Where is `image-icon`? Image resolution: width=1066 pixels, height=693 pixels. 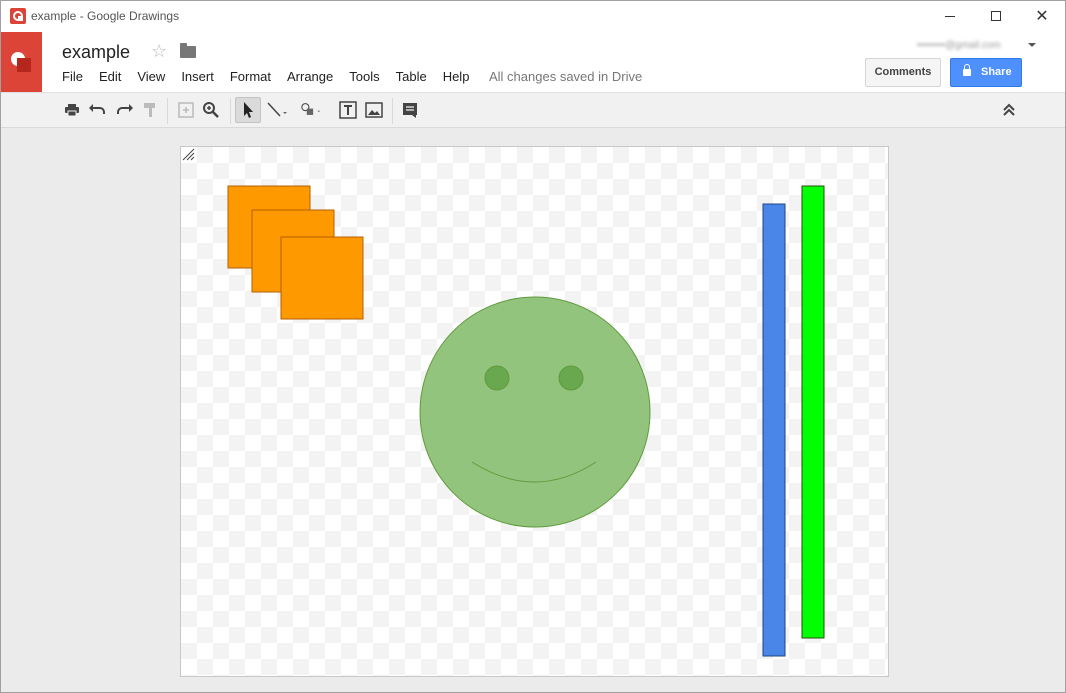 image-icon is located at coordinates (374, 110).